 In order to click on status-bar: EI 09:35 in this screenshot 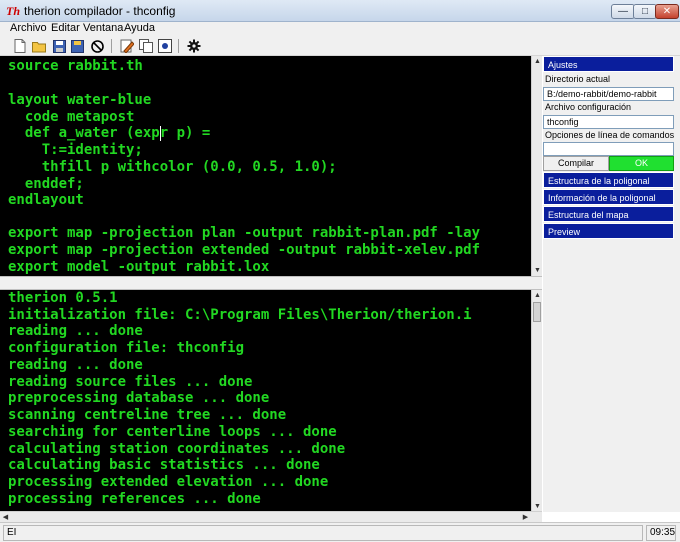, I will do `click(340, 532)`.